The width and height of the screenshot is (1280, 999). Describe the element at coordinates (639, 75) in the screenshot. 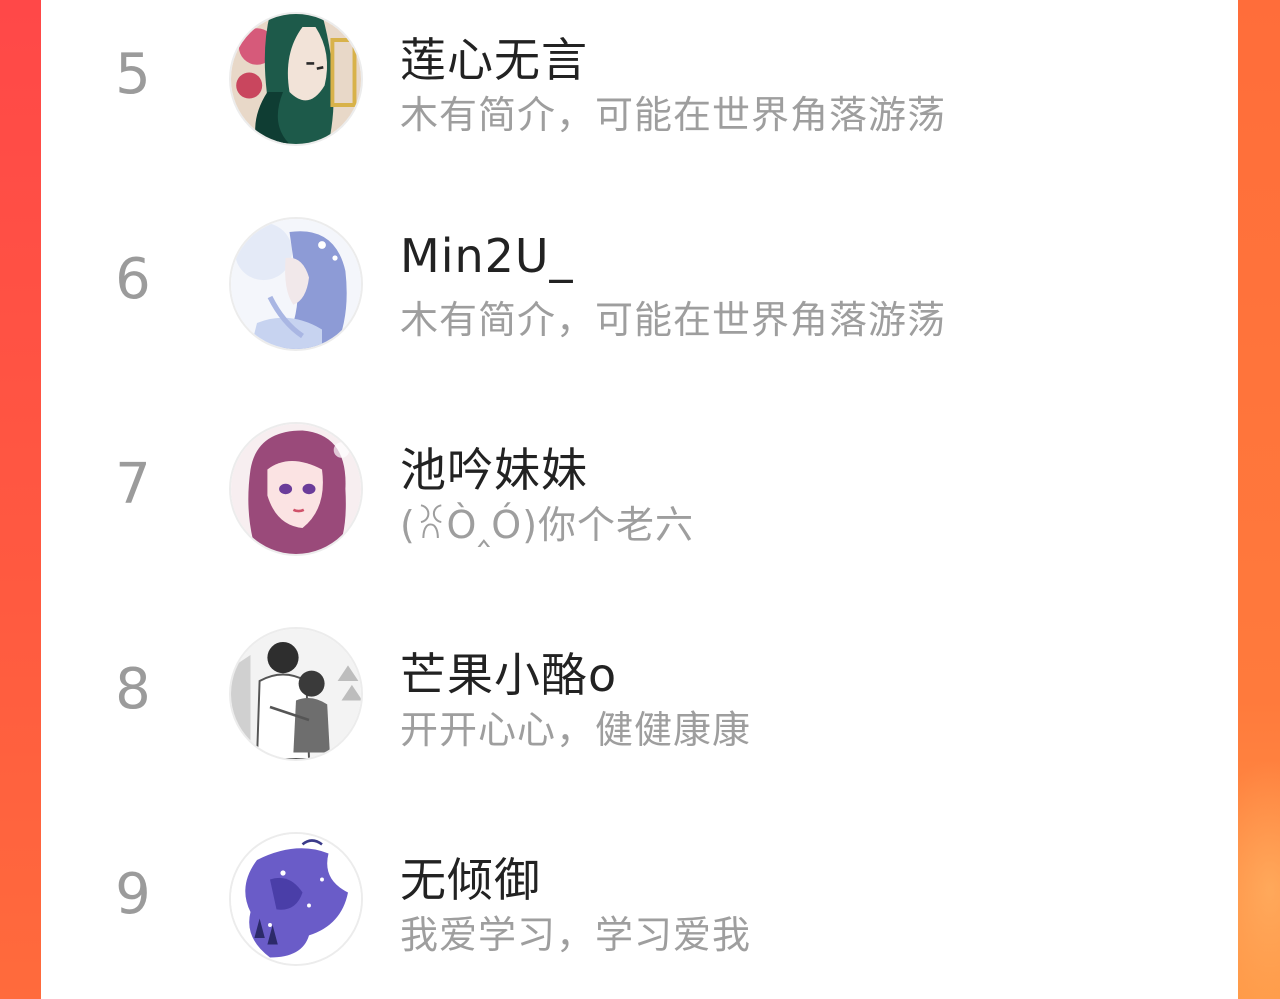

I see `ranking-row-5: 5 莲心无言 木有简介，可能在世界角落游荡` at that location.